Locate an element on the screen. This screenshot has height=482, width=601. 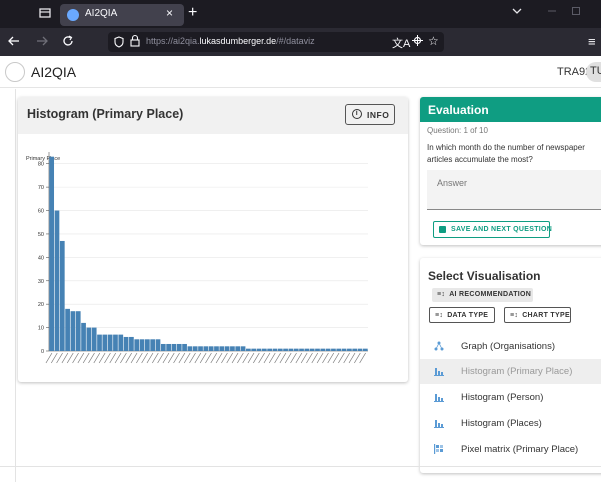
avatar: TU is located at coordinates (593, 72).